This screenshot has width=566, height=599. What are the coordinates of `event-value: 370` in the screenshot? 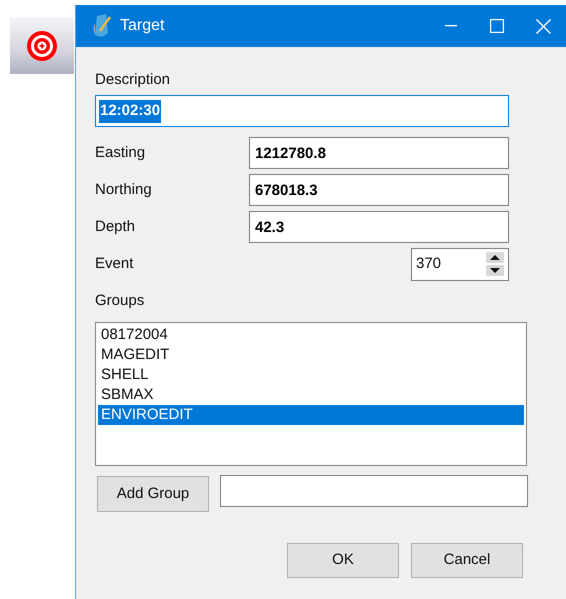 It's located at (429, 264).